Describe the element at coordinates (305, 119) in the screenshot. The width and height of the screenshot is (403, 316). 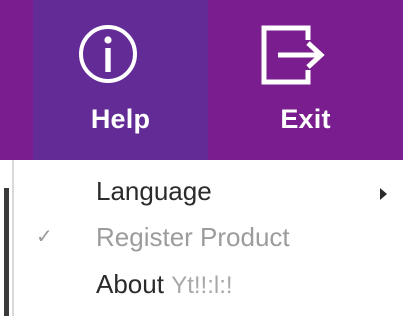
I see `exit-label: Exit` at that location.